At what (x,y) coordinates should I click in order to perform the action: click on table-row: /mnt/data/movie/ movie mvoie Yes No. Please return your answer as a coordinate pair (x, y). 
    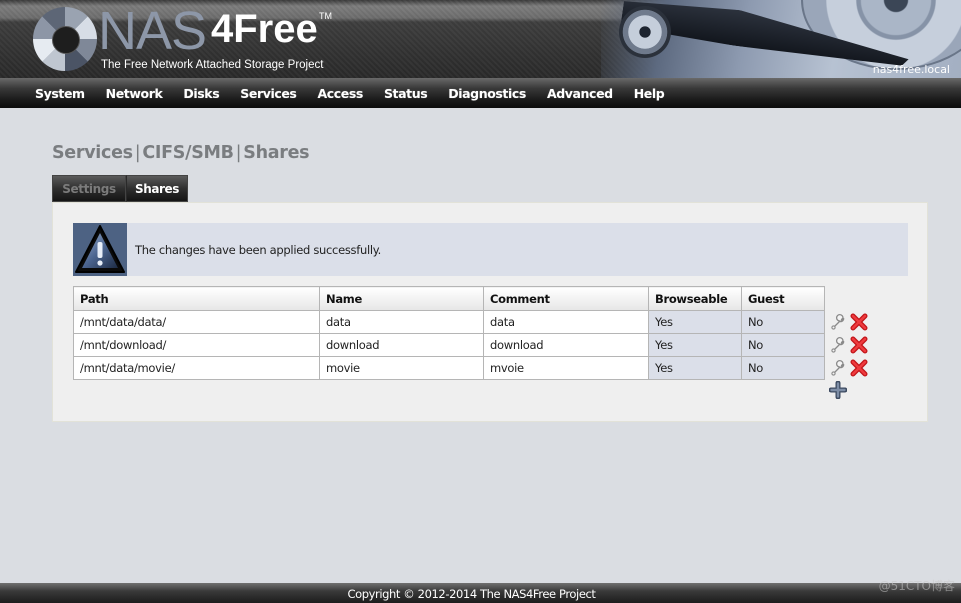
    Looking at the image, I should click on (449, 368).